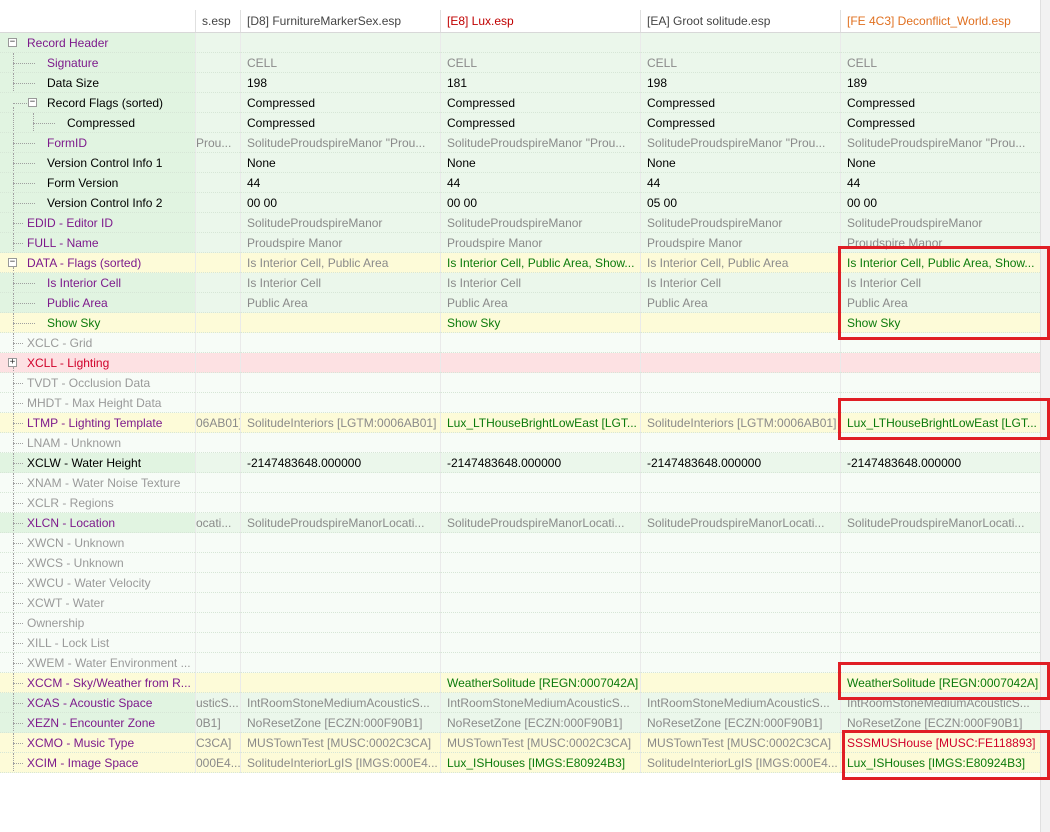  I want to click on tree-cell: Version Control Info 1, so click(97, 163).